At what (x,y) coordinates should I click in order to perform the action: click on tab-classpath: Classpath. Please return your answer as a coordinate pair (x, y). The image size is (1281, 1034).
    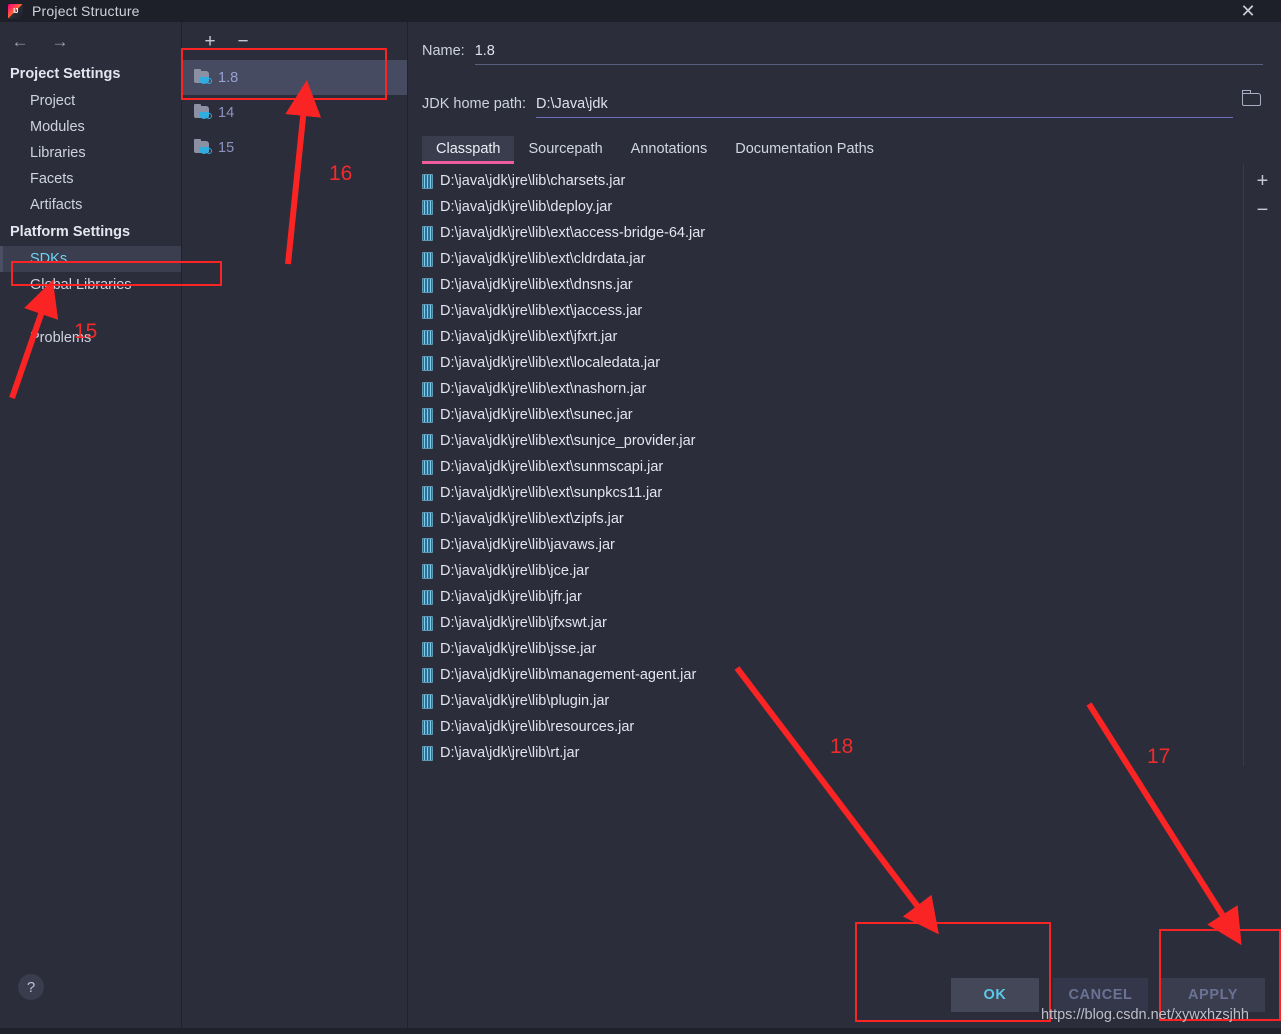
    Looking at the image, I should click on (468, 150).